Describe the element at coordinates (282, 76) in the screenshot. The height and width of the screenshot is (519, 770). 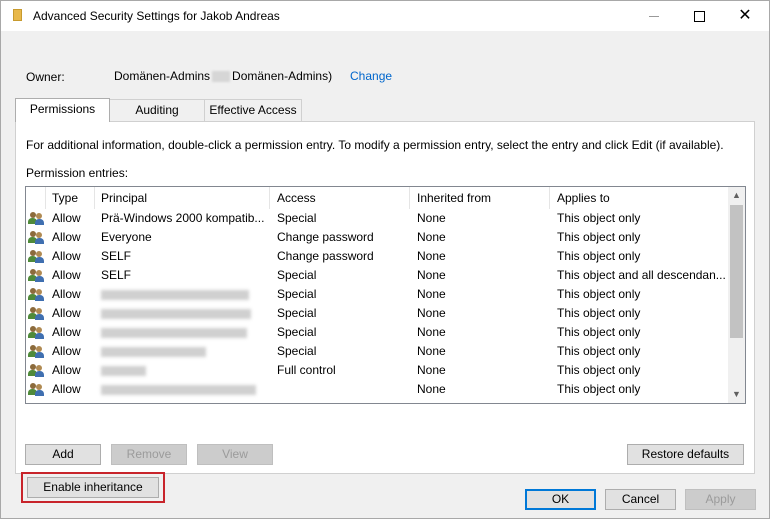
I see `owner-value-suffix: Domänen-Admins)` at that location.